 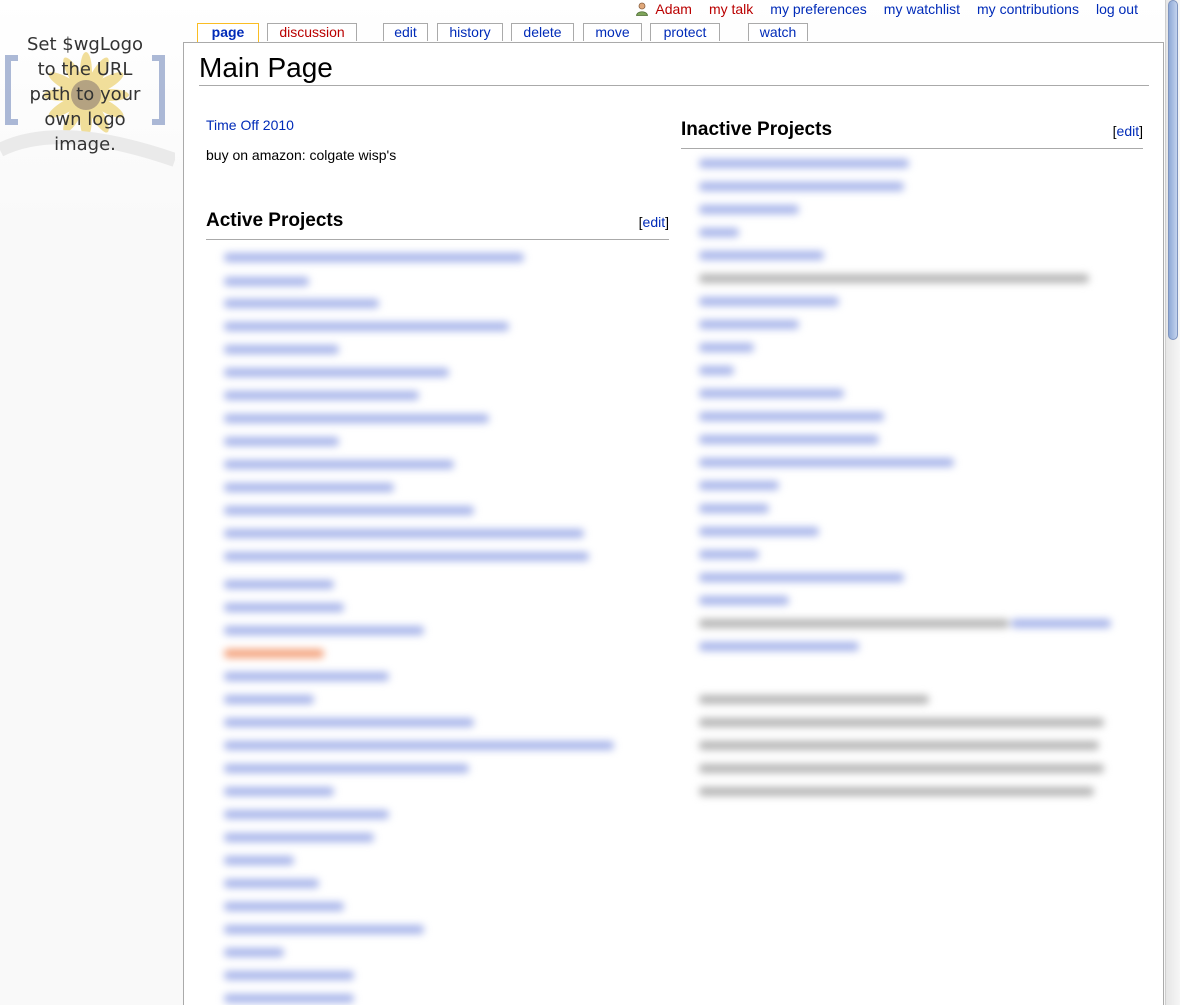 I want to click on active-projects-heading: Active Projects [edit], so click(x=437, y=221).